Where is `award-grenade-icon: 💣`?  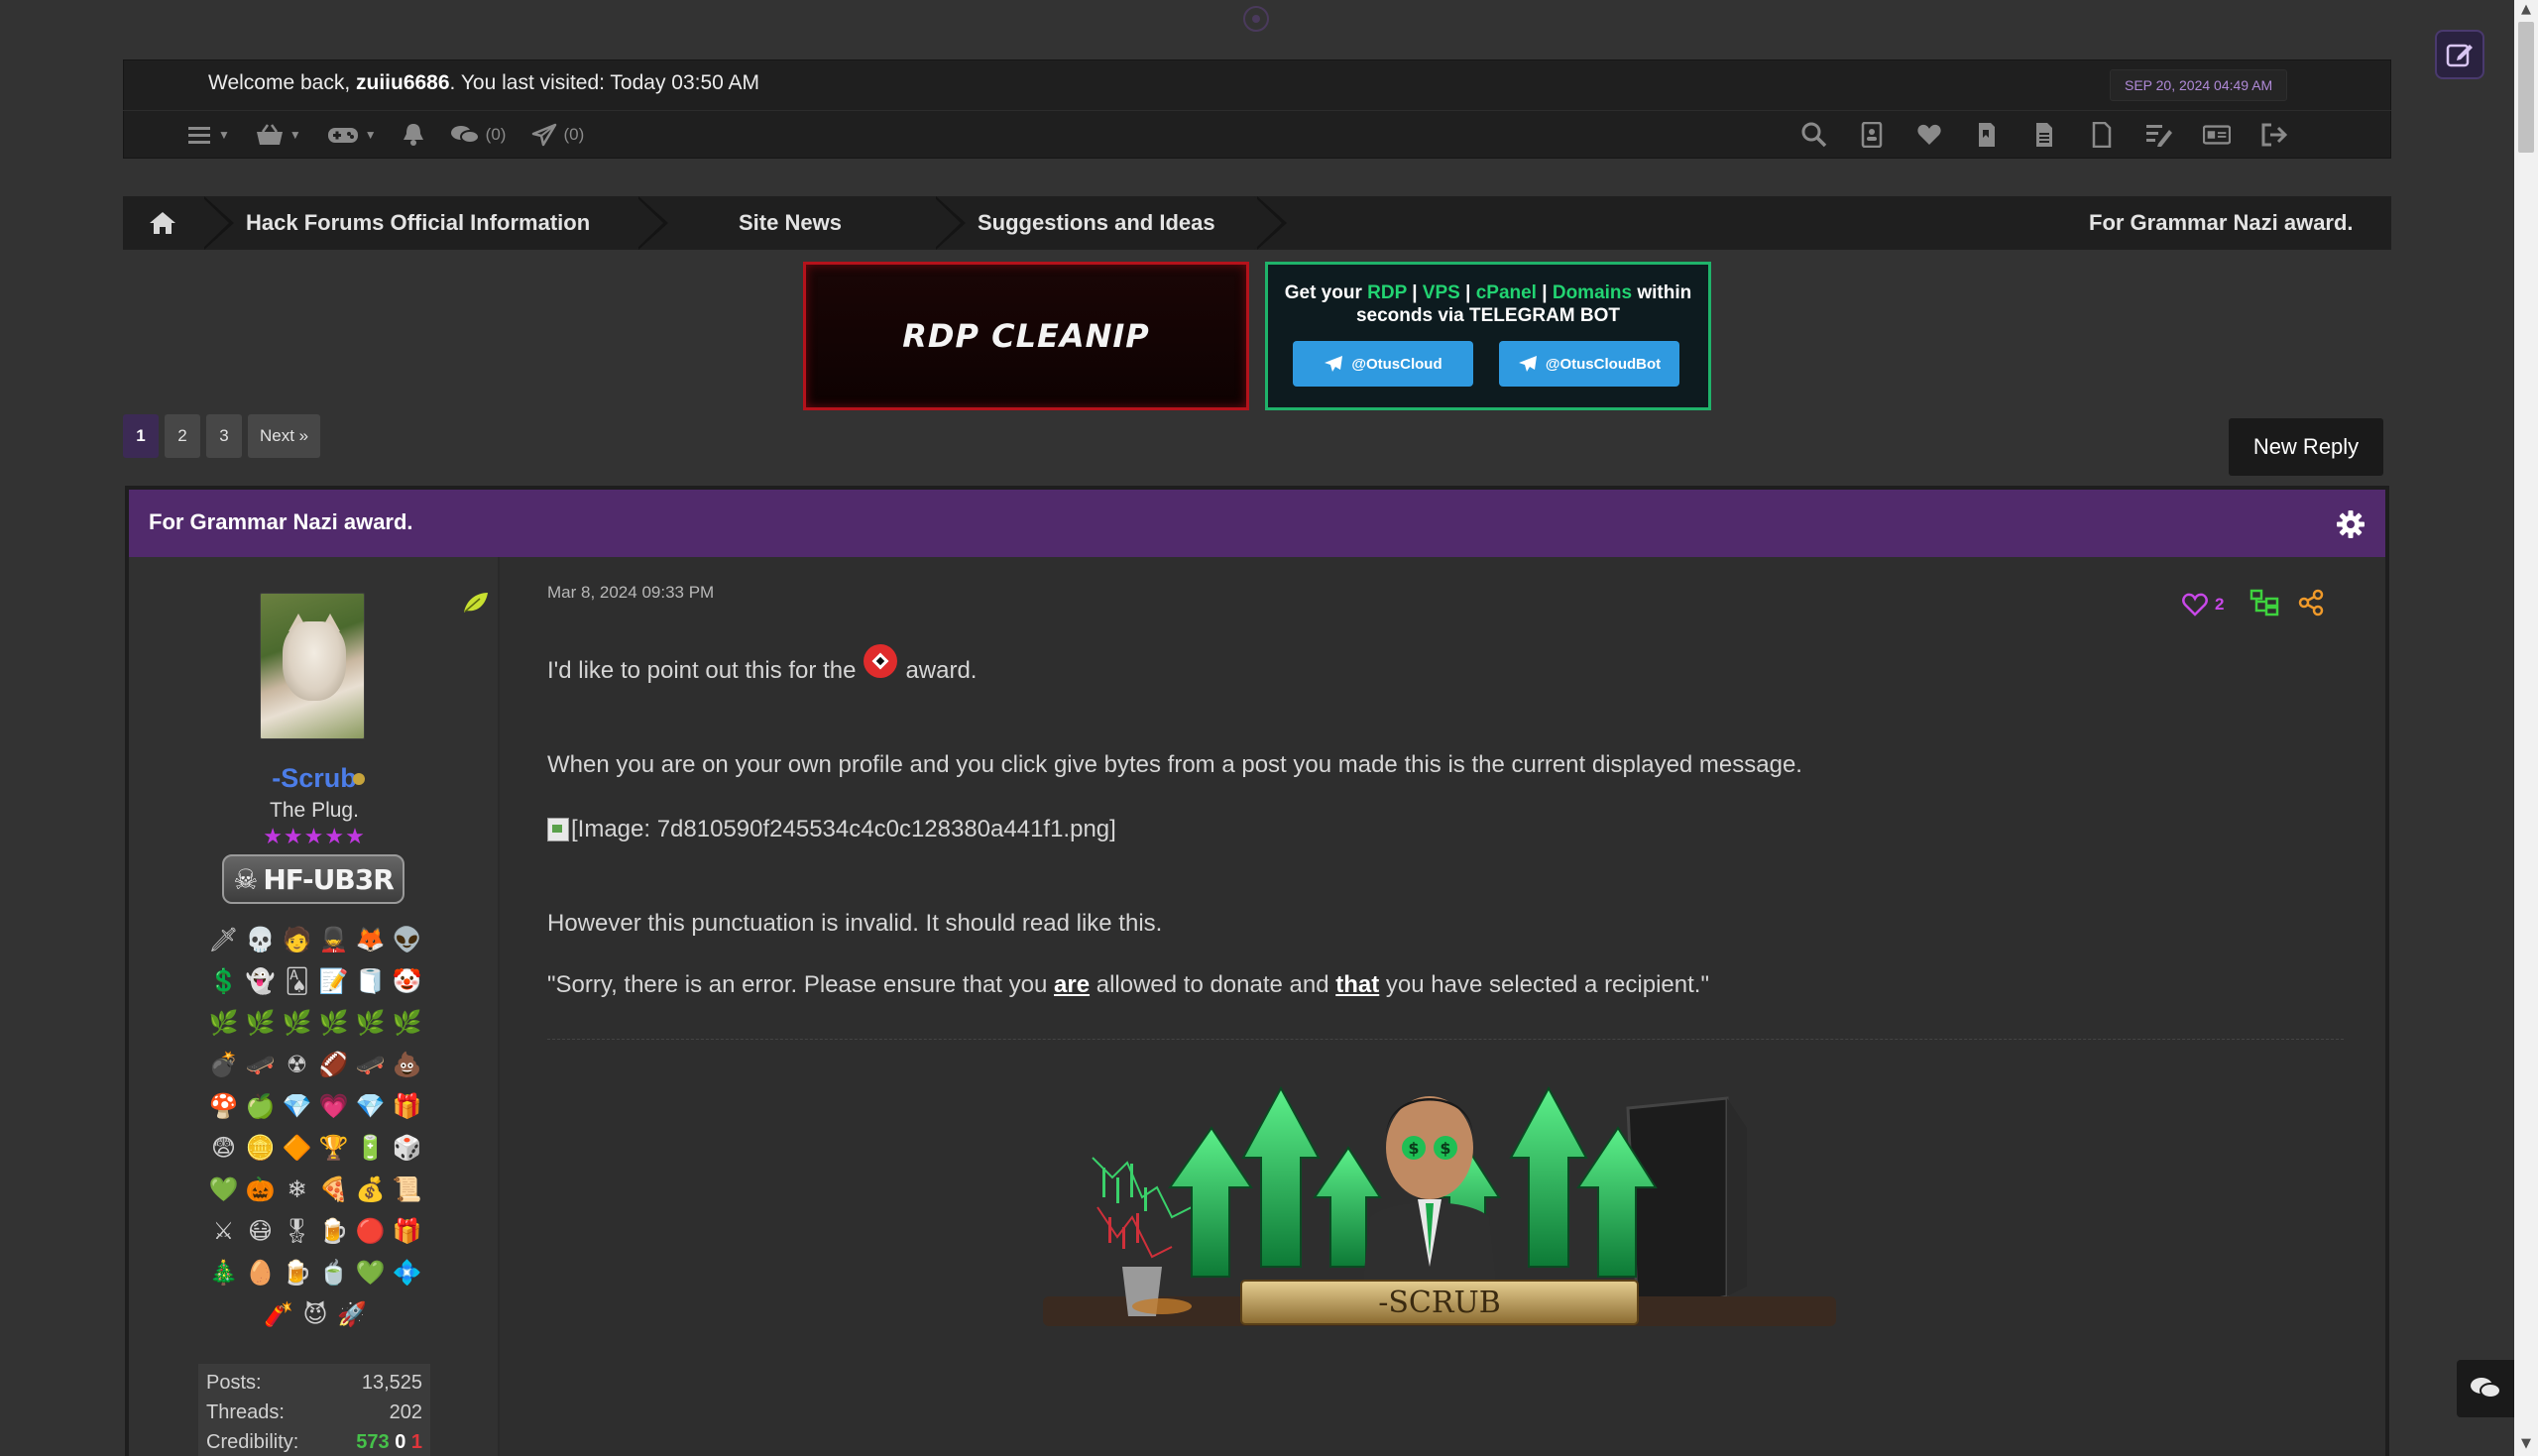
award-grenade-icon: 💣 is located at coordinates (223, 1064).